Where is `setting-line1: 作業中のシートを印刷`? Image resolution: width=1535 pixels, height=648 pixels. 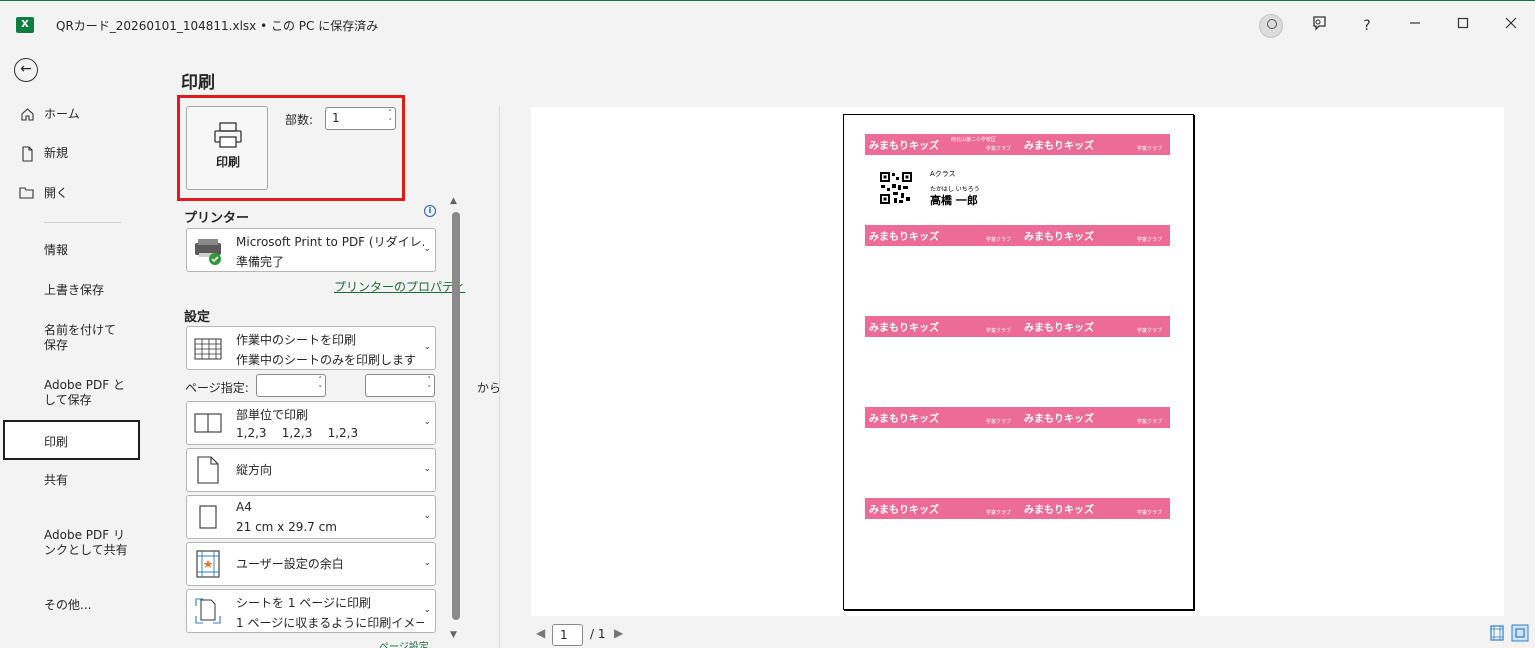 setting-line1: 作業中のシートを印刷 is located at coordinates (296, 340).